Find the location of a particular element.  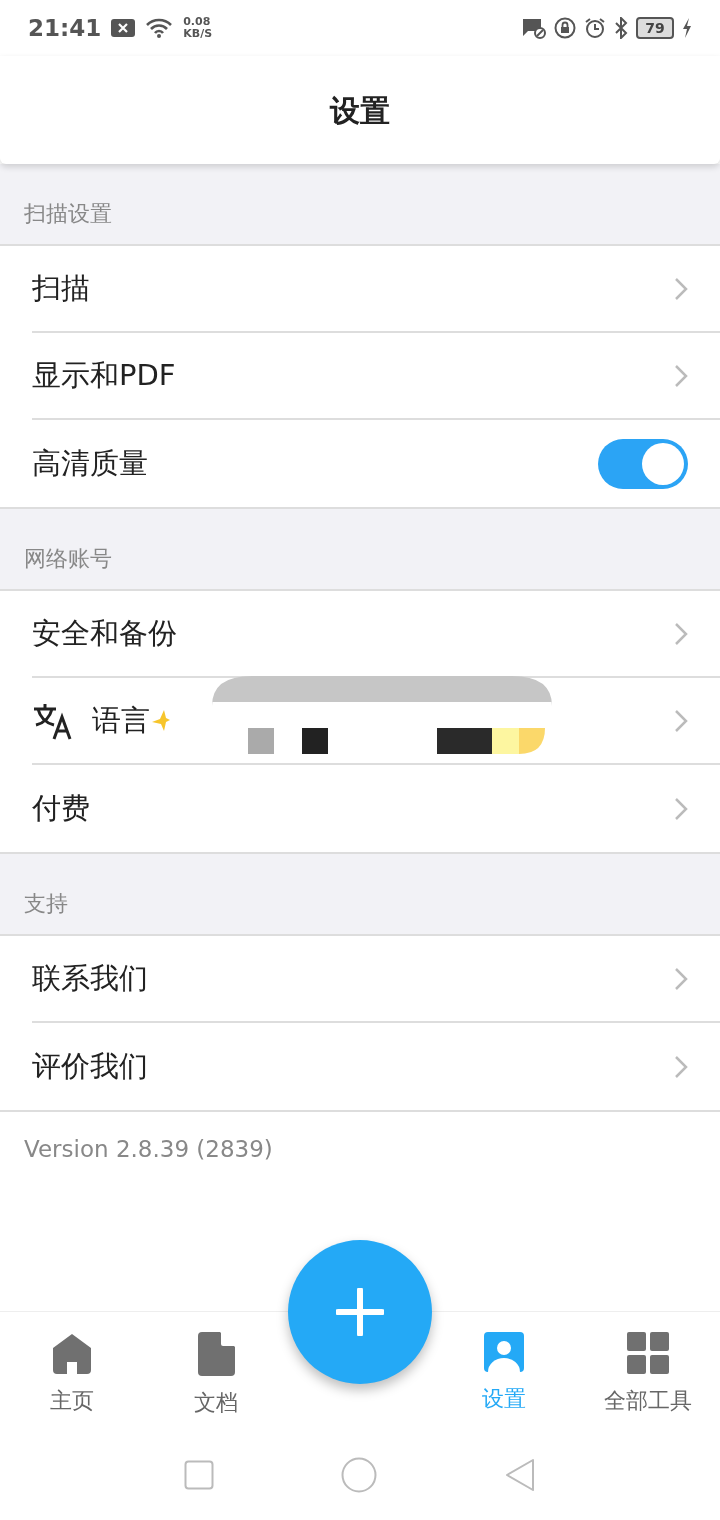

profile-icon is located at coordinates (504, 1352).